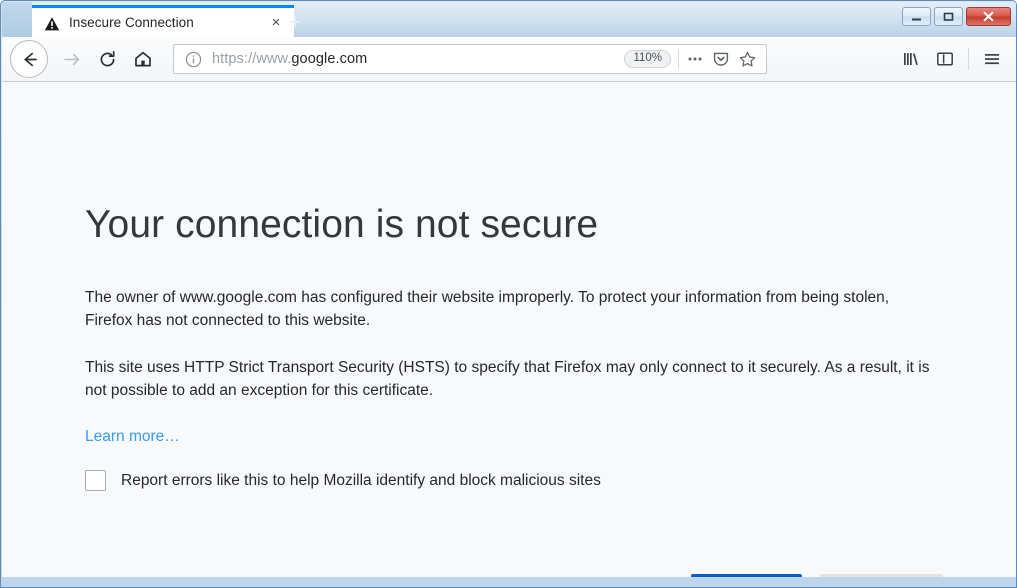 This screenshot has width=1017, height=588. What do you see at coordinates (131, 22) in the screenshot?
I see `tab-title: Insecure Connection` at bounding box center [131, 22].